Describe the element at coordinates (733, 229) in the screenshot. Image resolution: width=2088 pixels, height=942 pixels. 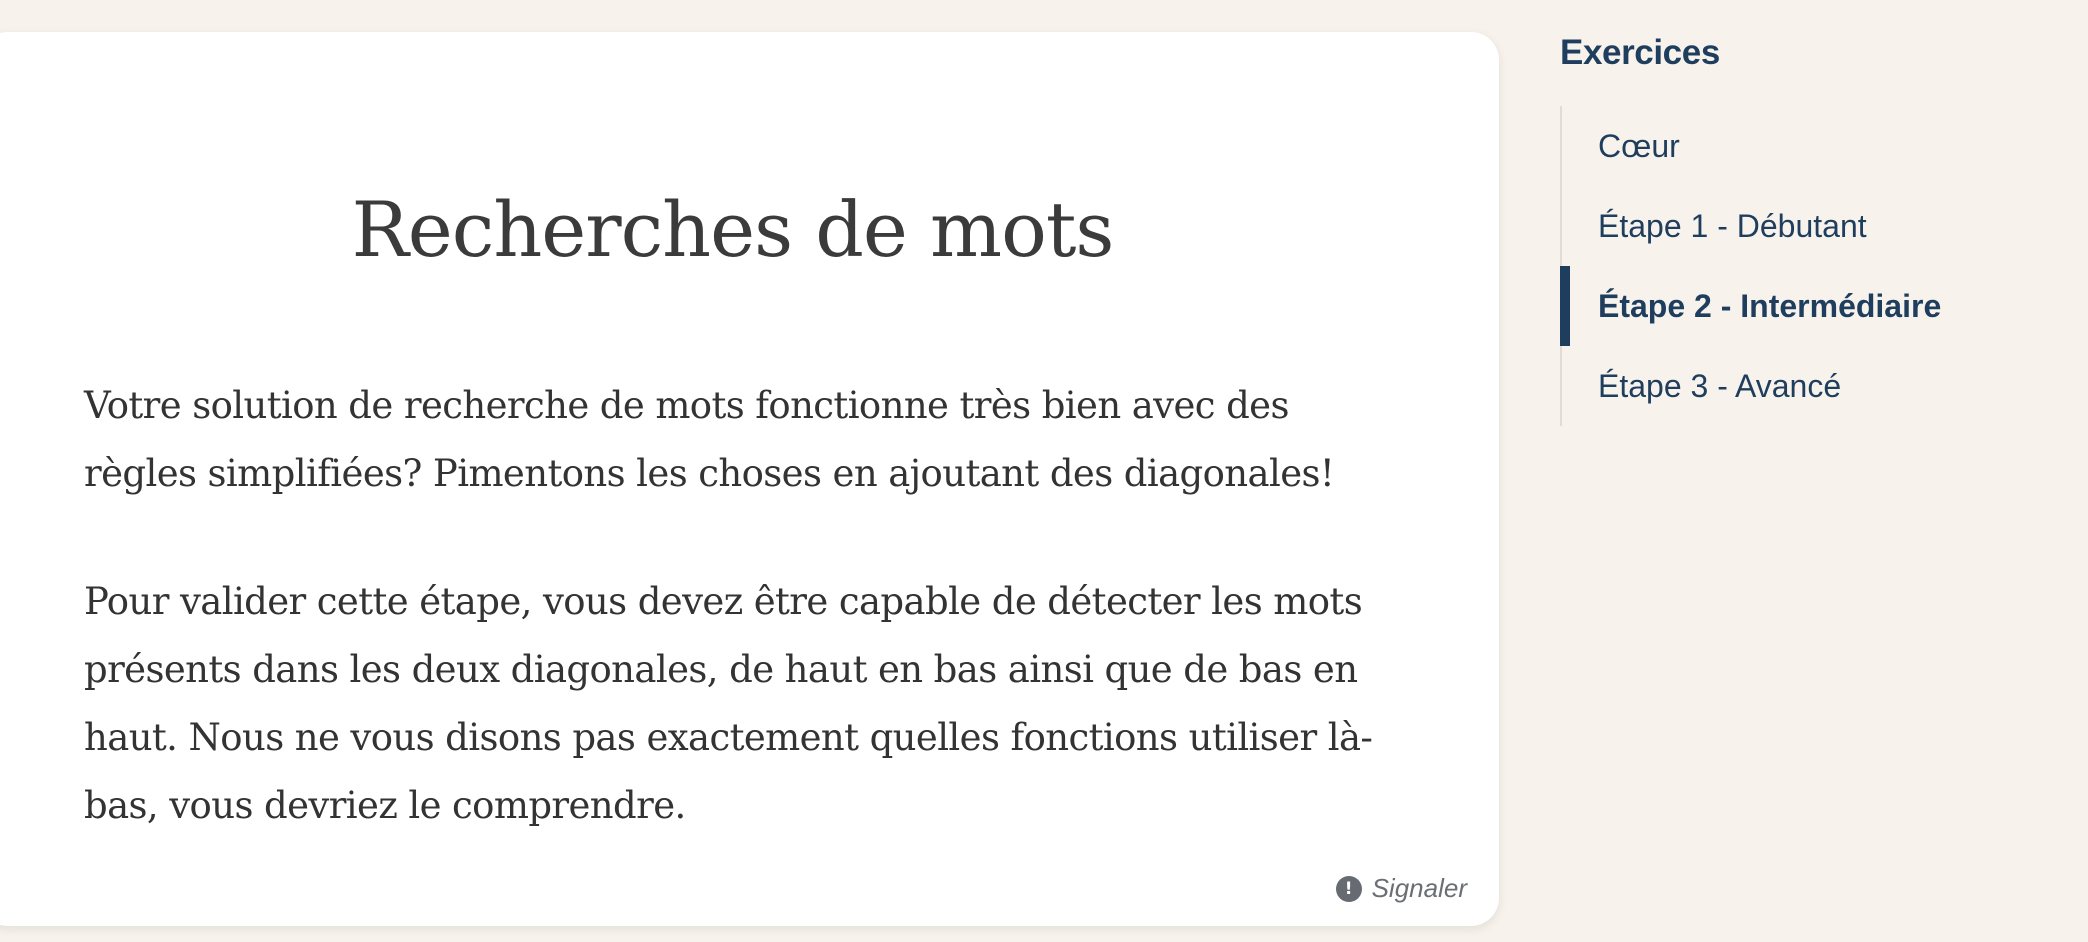
I see `page-title: Recherches de mots` at that location.